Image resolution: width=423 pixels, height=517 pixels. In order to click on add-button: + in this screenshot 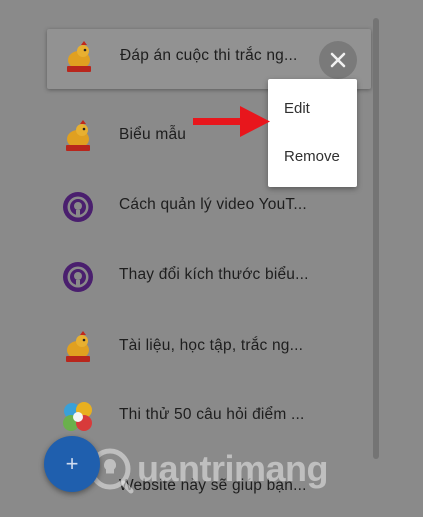, I will do `click(72, 464)`.